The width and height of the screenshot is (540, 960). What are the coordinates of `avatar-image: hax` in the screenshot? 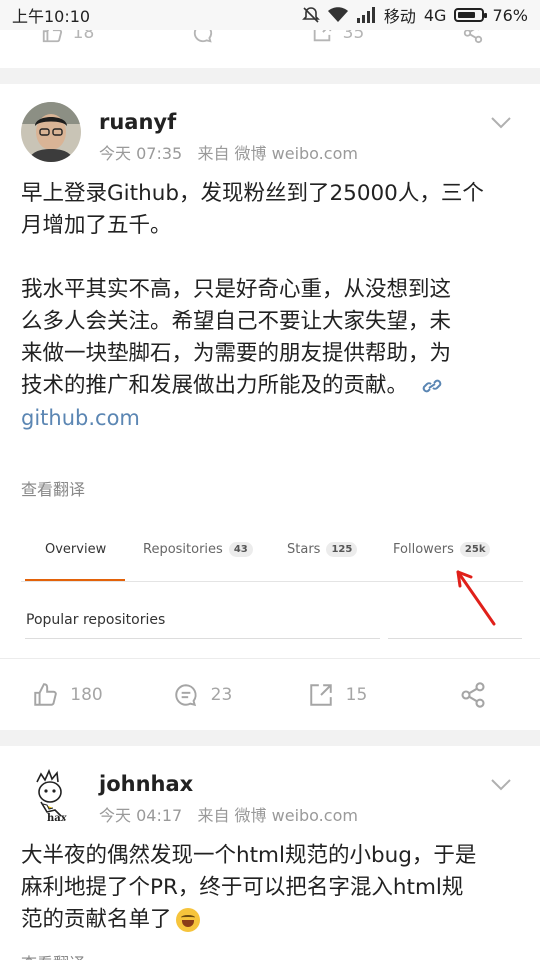 It's located at (51, 794).